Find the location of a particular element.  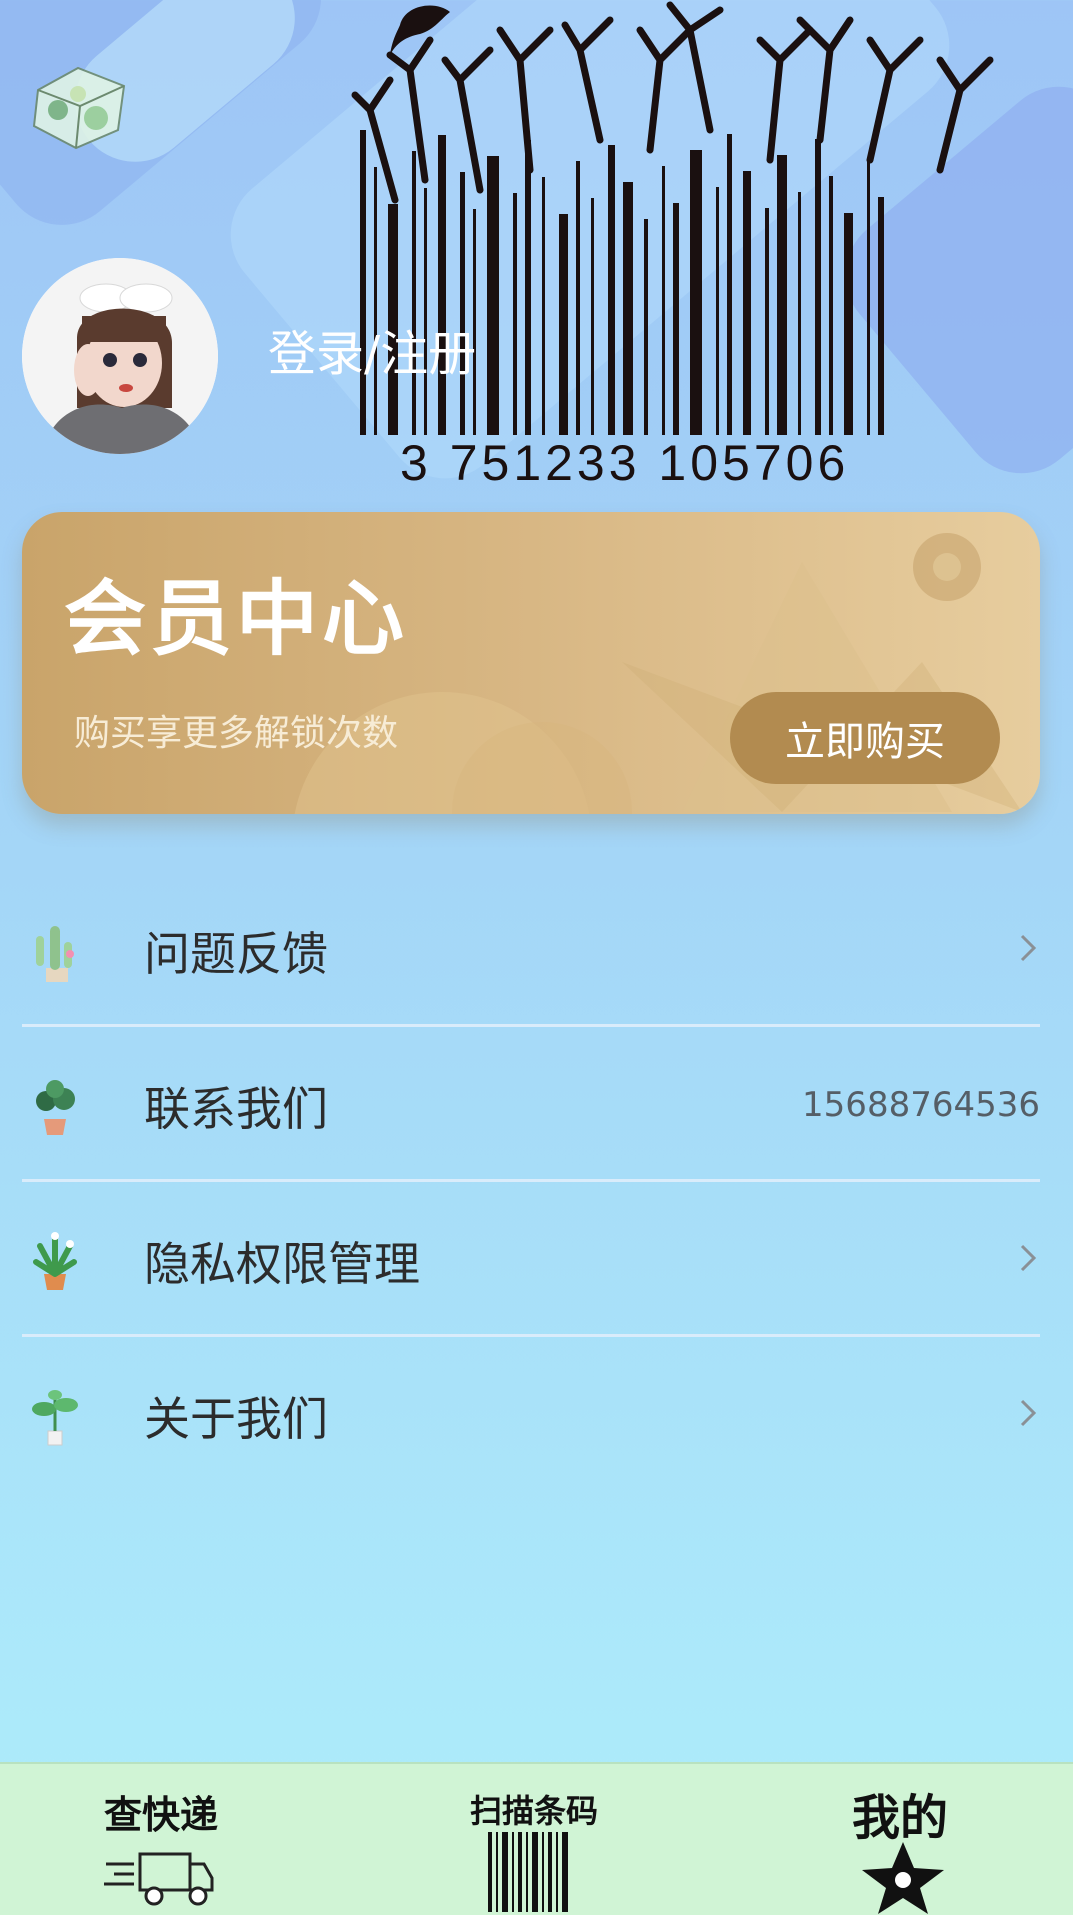

buy-now-button: 立即购买 is located at coordinates (865, 738).